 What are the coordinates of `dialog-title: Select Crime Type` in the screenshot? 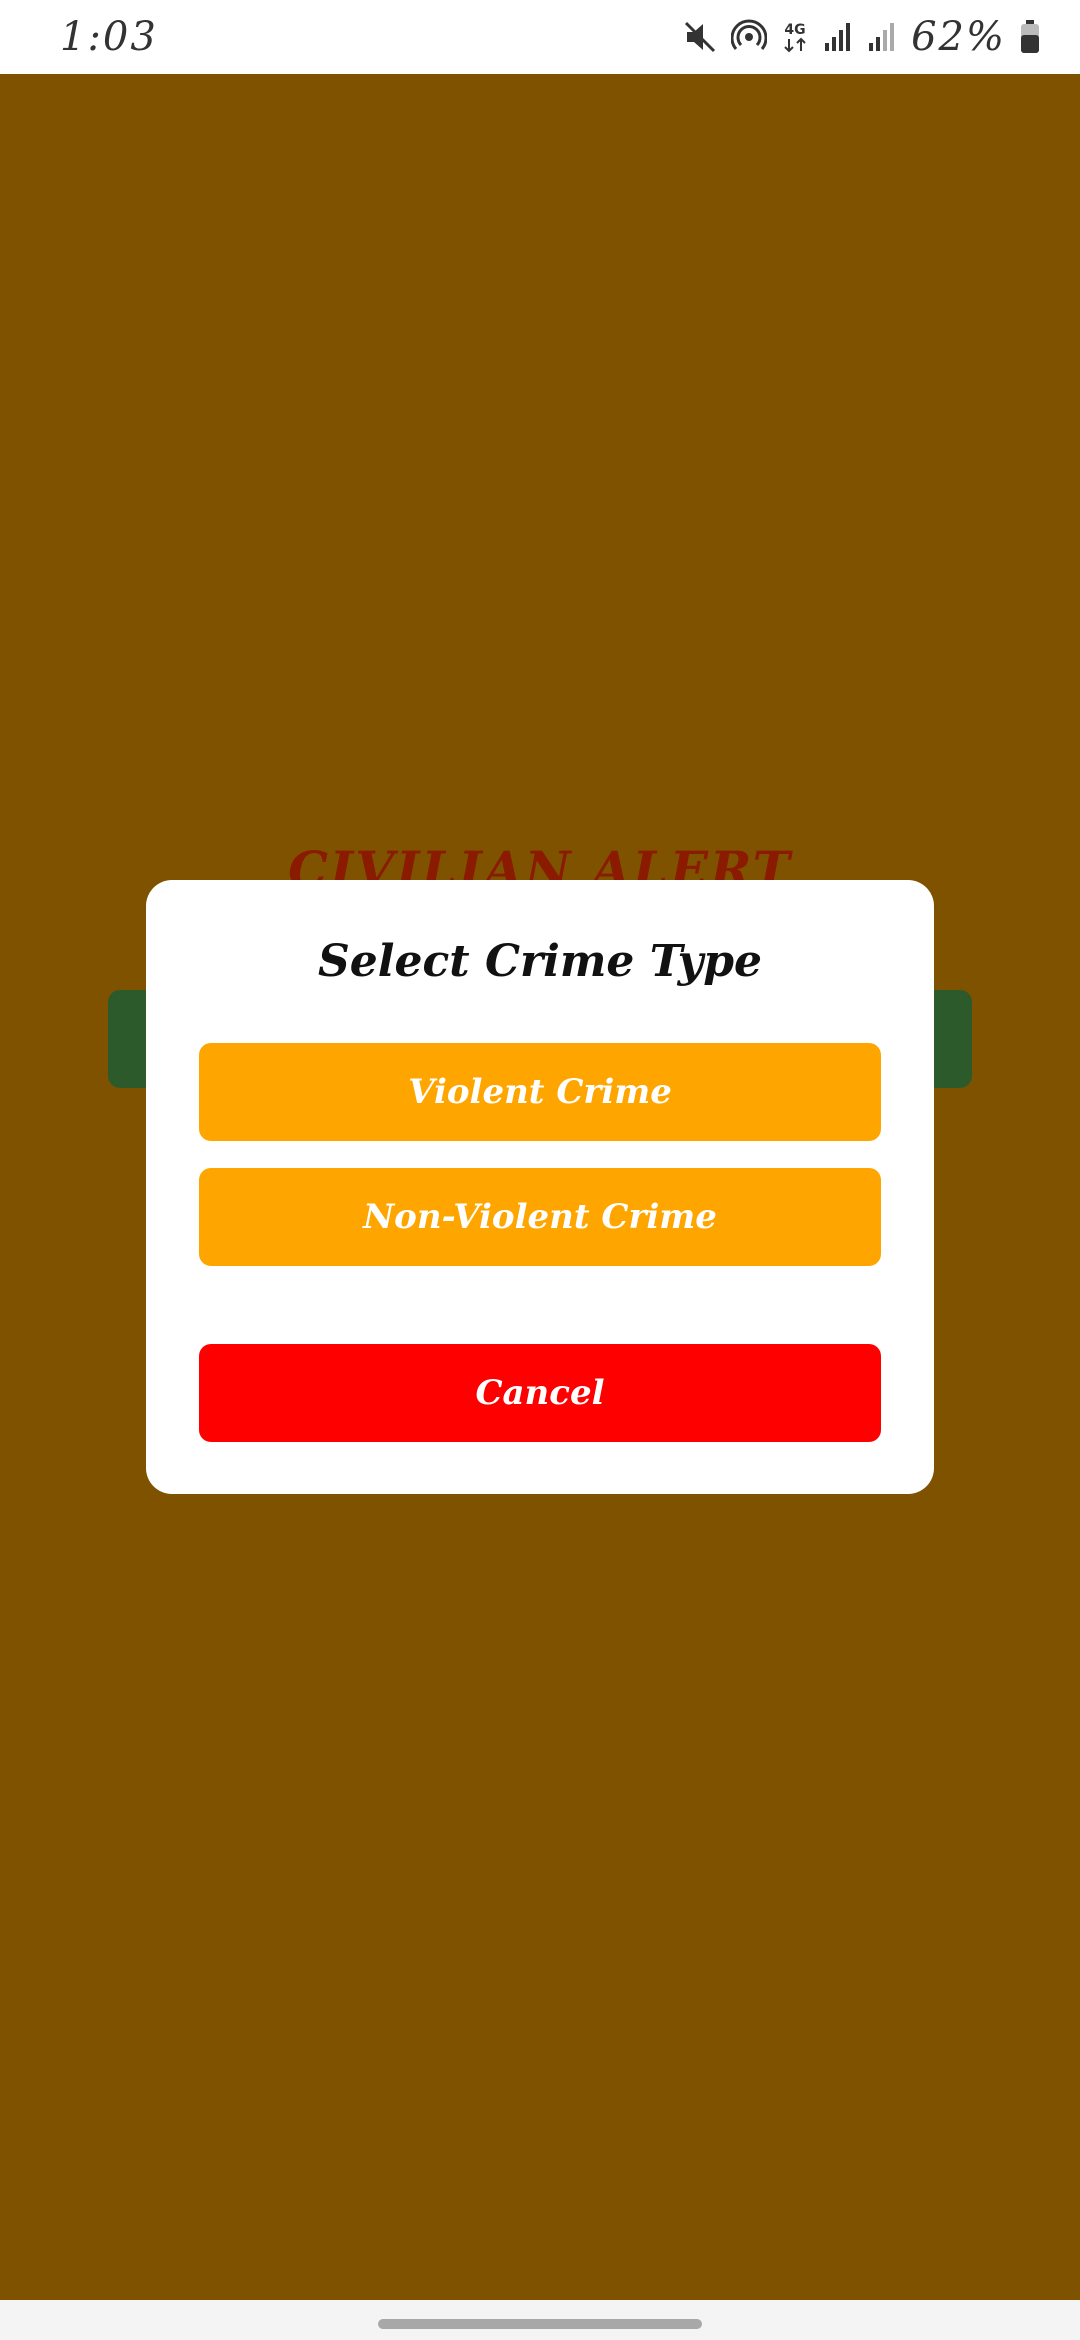 It's located at (540, 961).